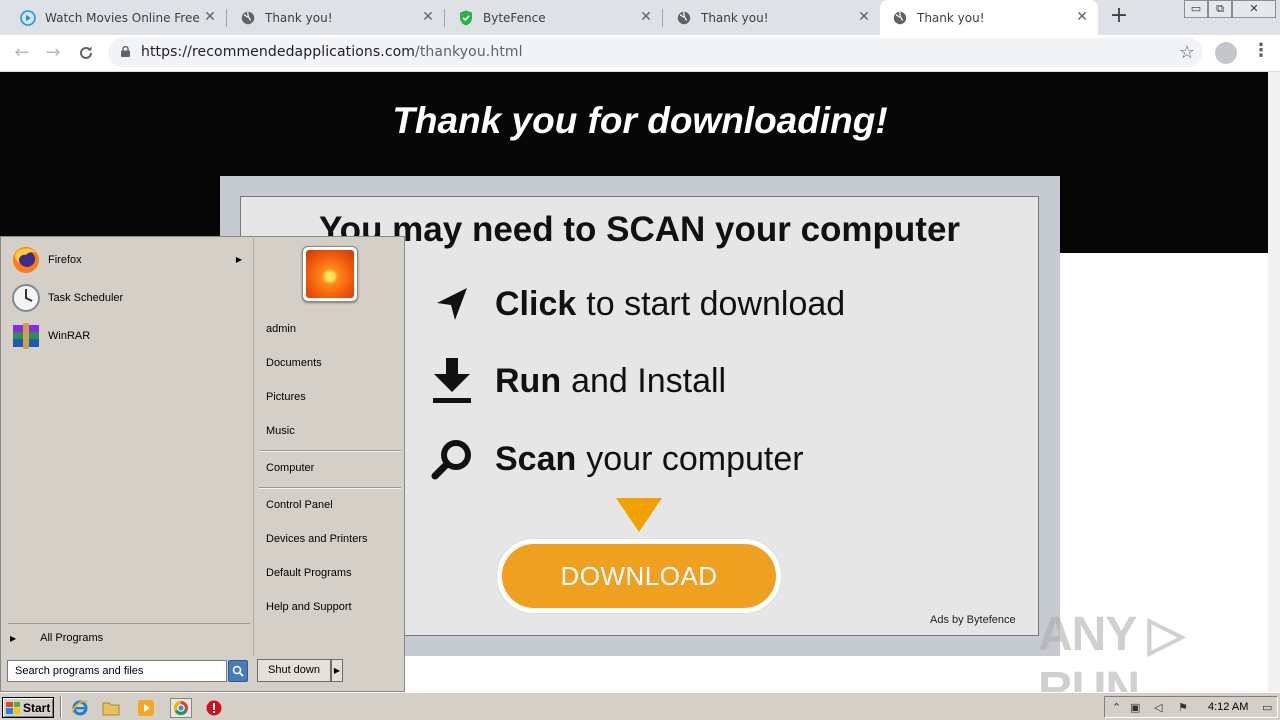 Image resolution: width=1280 pixels, height=720 pixels. I want to click on ads-by-label: Ads by Bytefence, so click(973, 620).